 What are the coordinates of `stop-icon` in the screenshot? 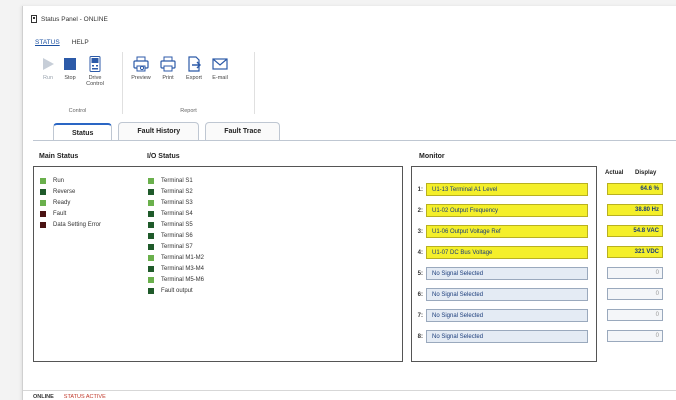 It's located at (70, 64).